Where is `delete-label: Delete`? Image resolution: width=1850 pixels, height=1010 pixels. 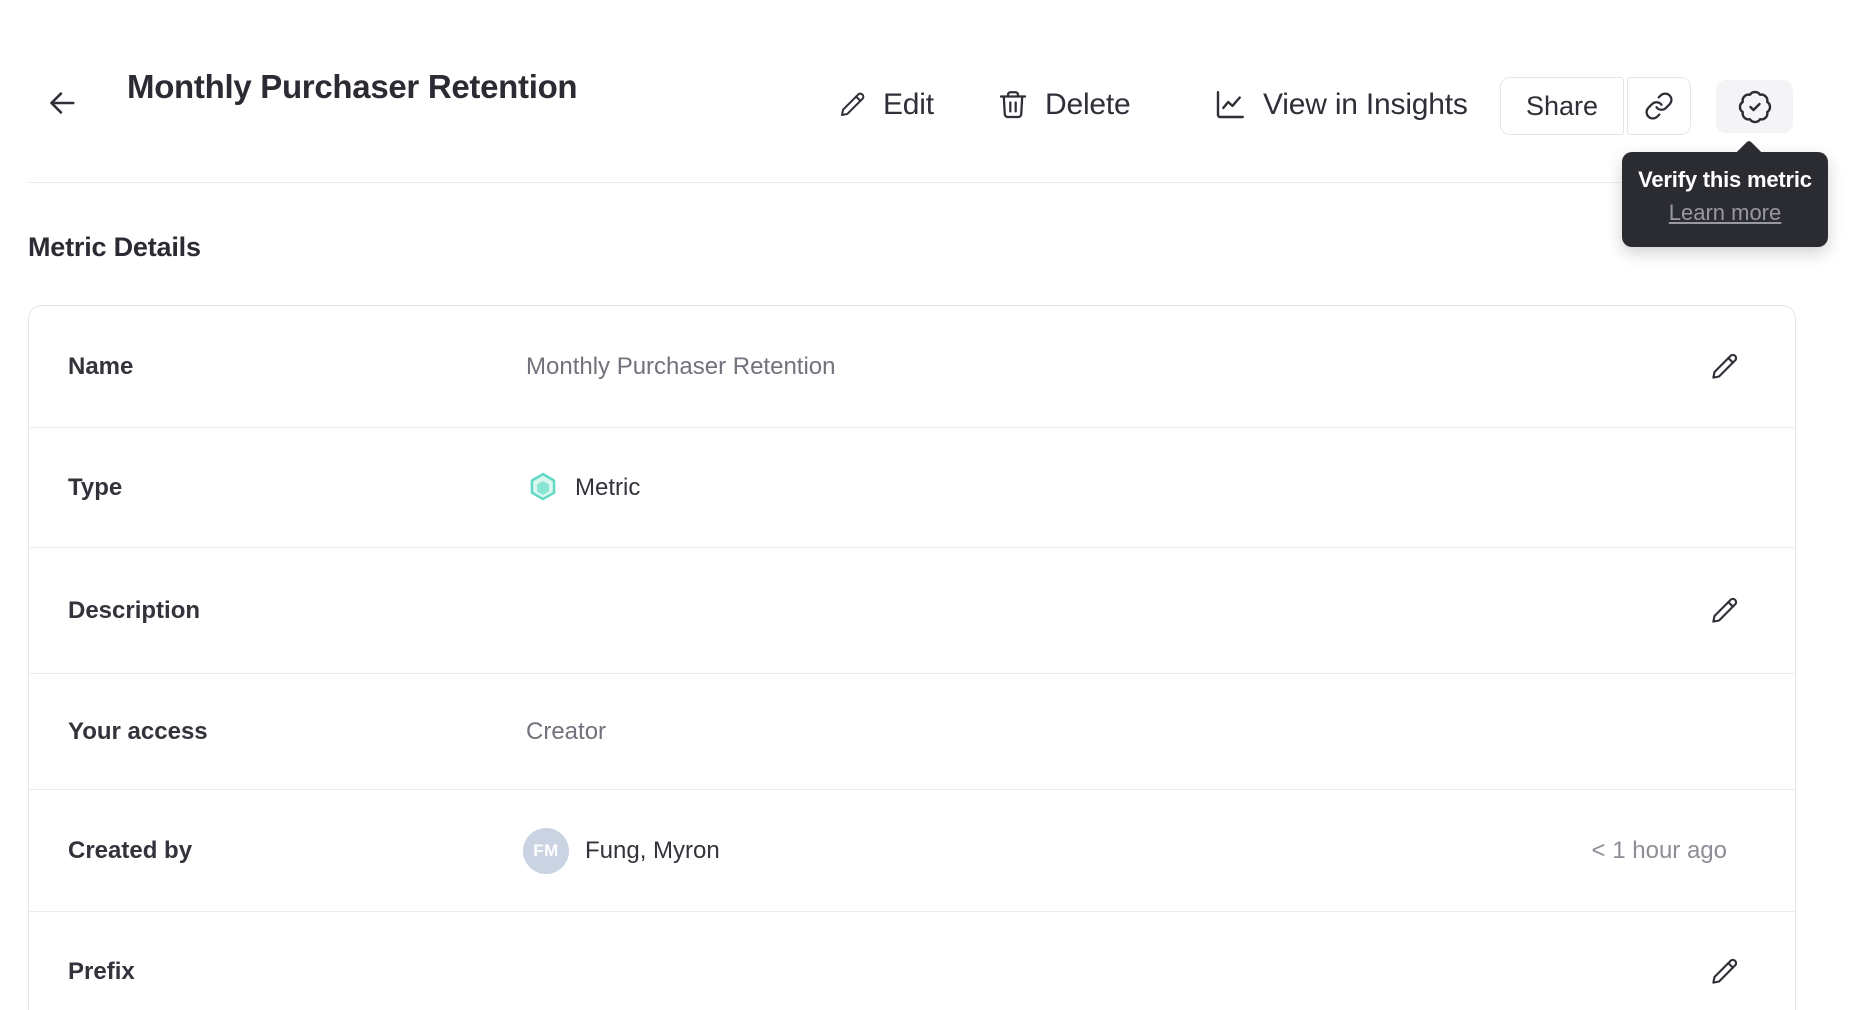 delete-label: Delete is located at coordinates (1088, 104).